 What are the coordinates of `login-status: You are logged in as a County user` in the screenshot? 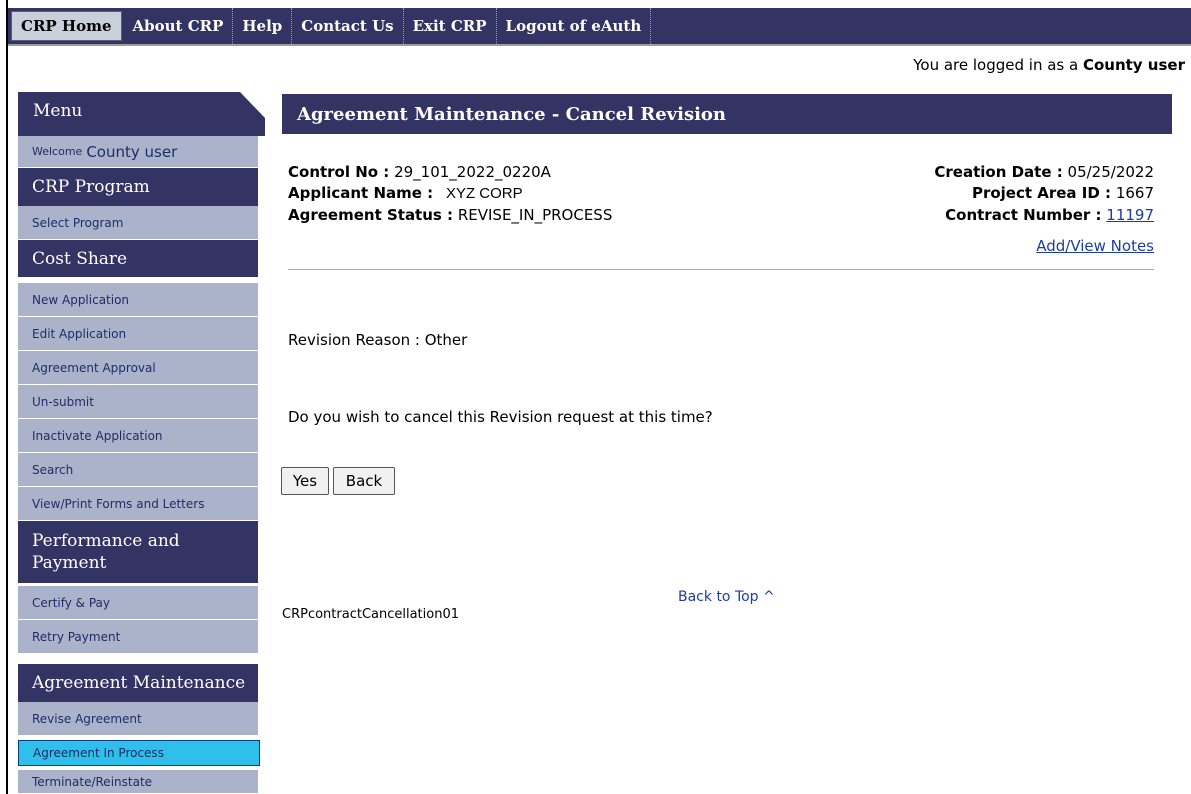 It's located at (1049, 65).